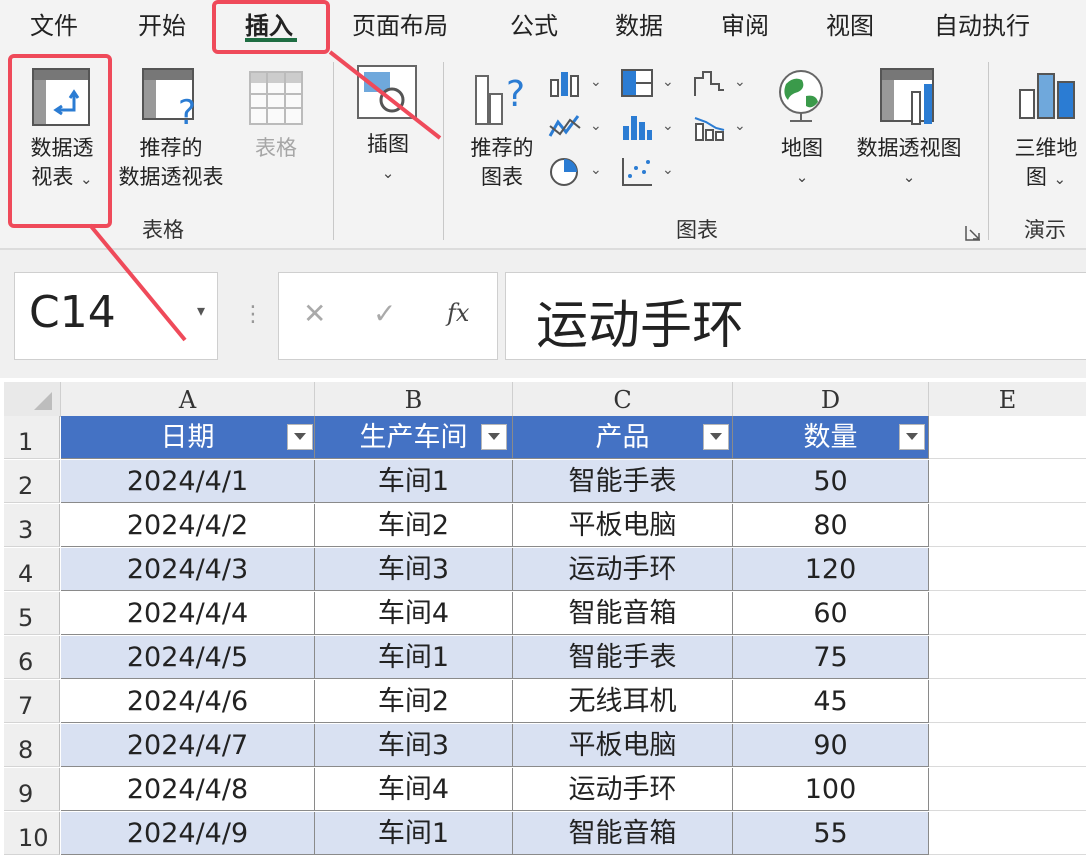 Image resolution: width=1086 pixels, height=868 pixels. I want to click on annotation-arrows, so click(265, 196).